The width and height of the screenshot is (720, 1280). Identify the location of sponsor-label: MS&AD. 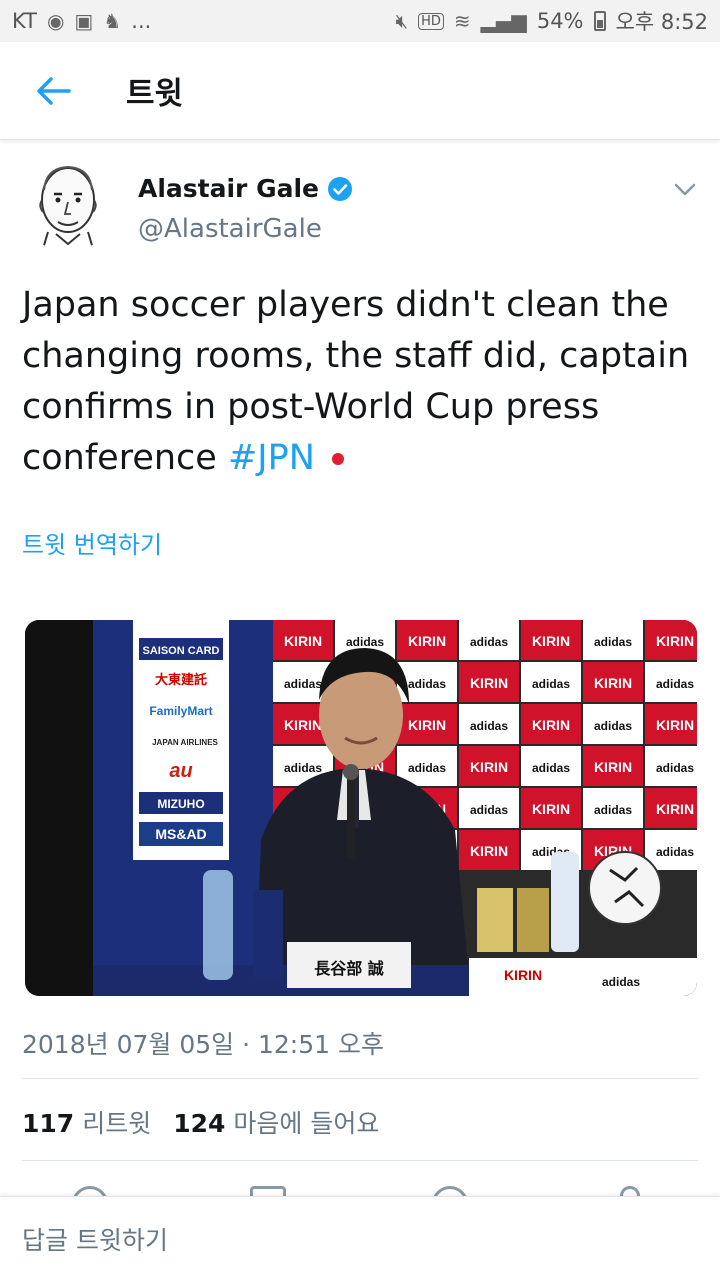
(180, 834).